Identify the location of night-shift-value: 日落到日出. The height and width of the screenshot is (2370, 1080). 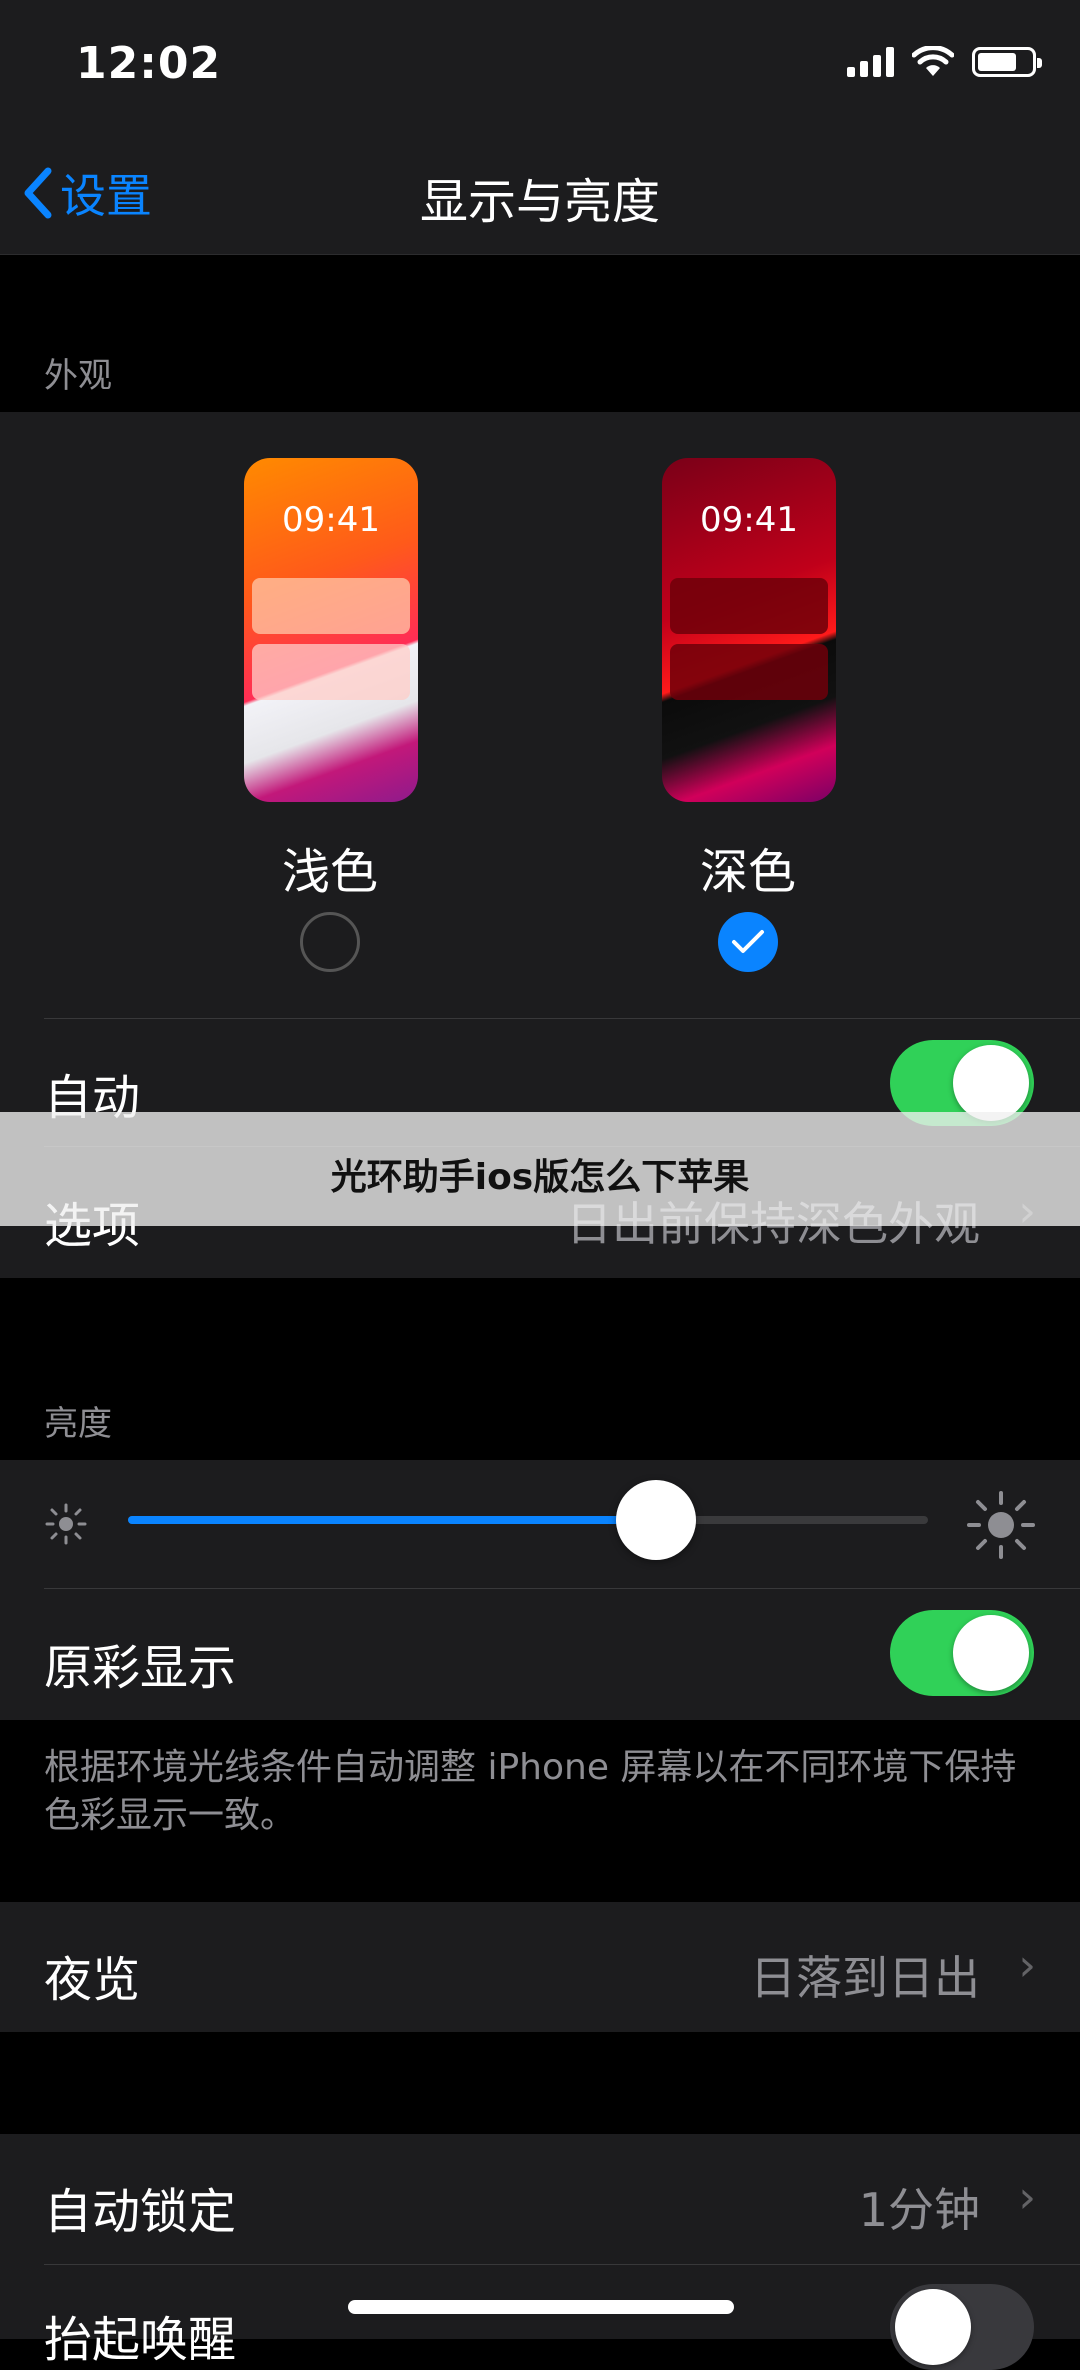
(865, 1978).